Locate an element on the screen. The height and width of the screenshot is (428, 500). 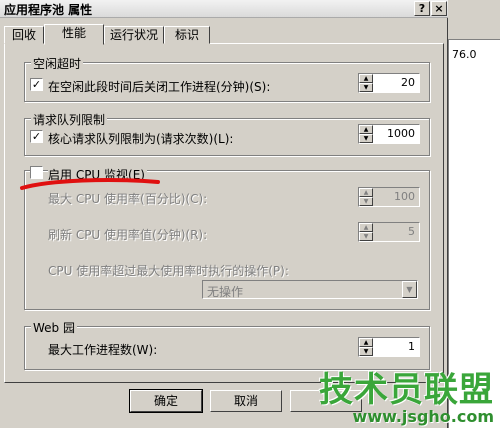
watermark: 技术员联盟 www.jsgho.com is located at coordinates (406, 394).